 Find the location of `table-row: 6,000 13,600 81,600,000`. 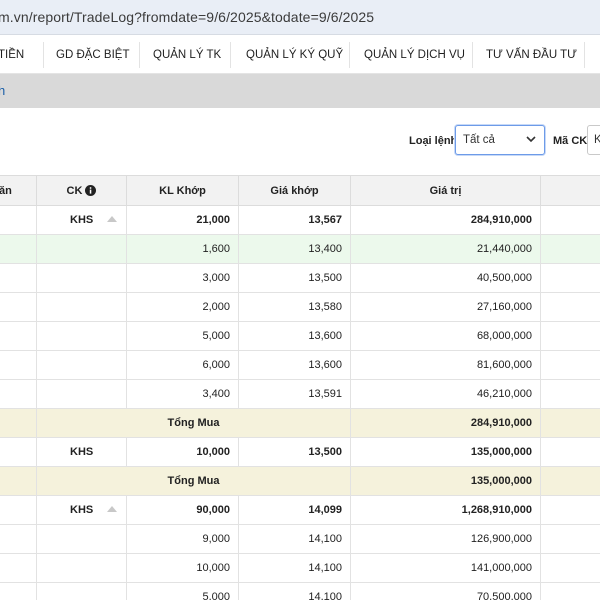

table-row: 6,000 13,600 81,600,000 is located at coordinates (300, 365).